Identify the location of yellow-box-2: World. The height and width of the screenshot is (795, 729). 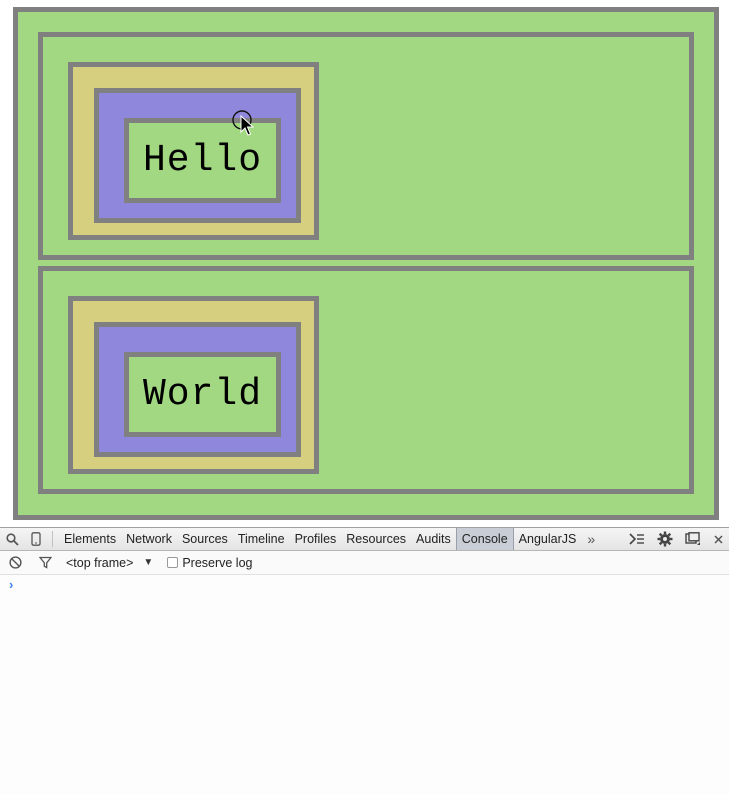
(193, 385).